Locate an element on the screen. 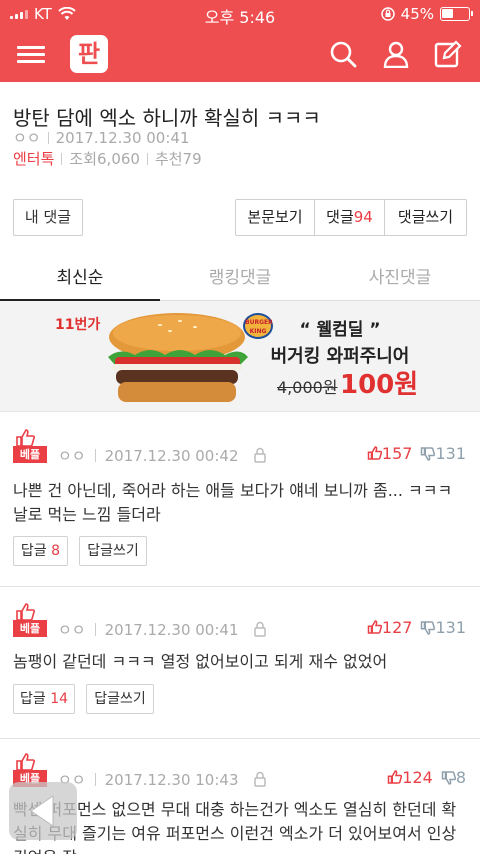 This screenshot has height=854, width=480. battery-icon is located at coordinates (456, 14).